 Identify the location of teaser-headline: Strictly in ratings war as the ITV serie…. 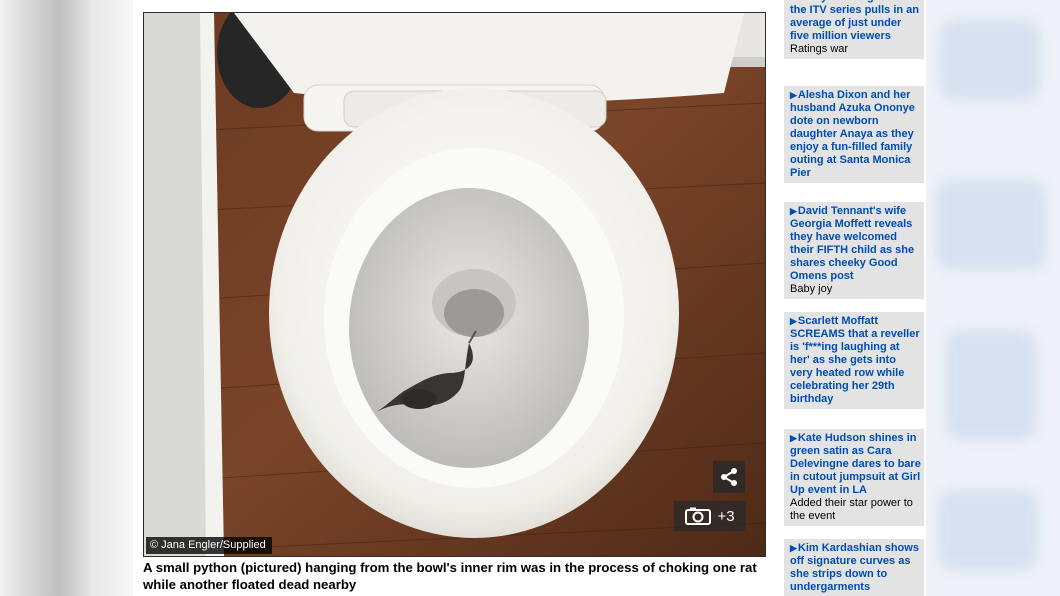
(855, 21).